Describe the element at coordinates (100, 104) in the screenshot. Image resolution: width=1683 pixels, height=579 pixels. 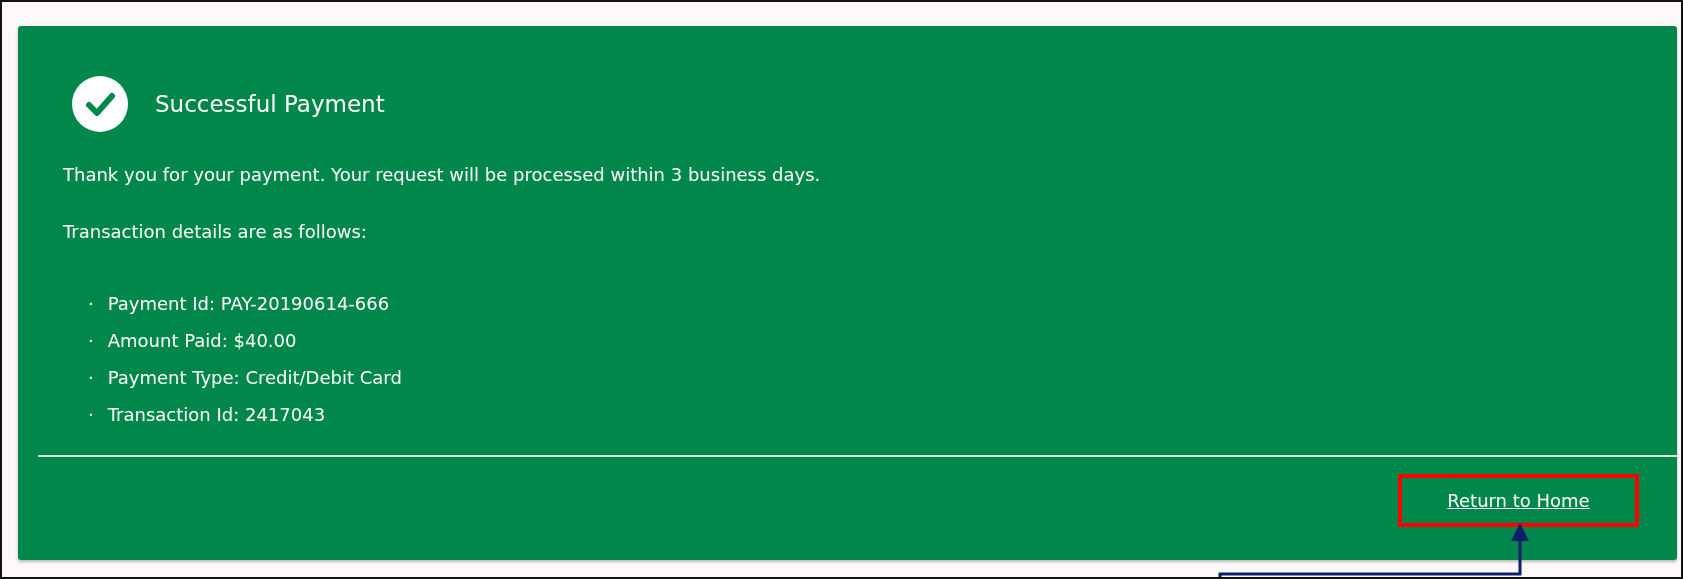
I see `check-circle-icon` at that location.